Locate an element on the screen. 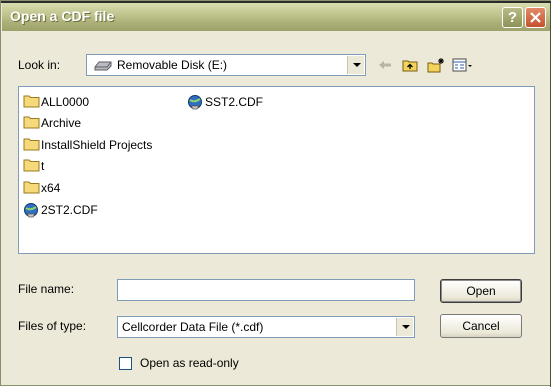 The height and width of the screenshot is (387, 551). new-folder-button is located at coordinates (435, 65).